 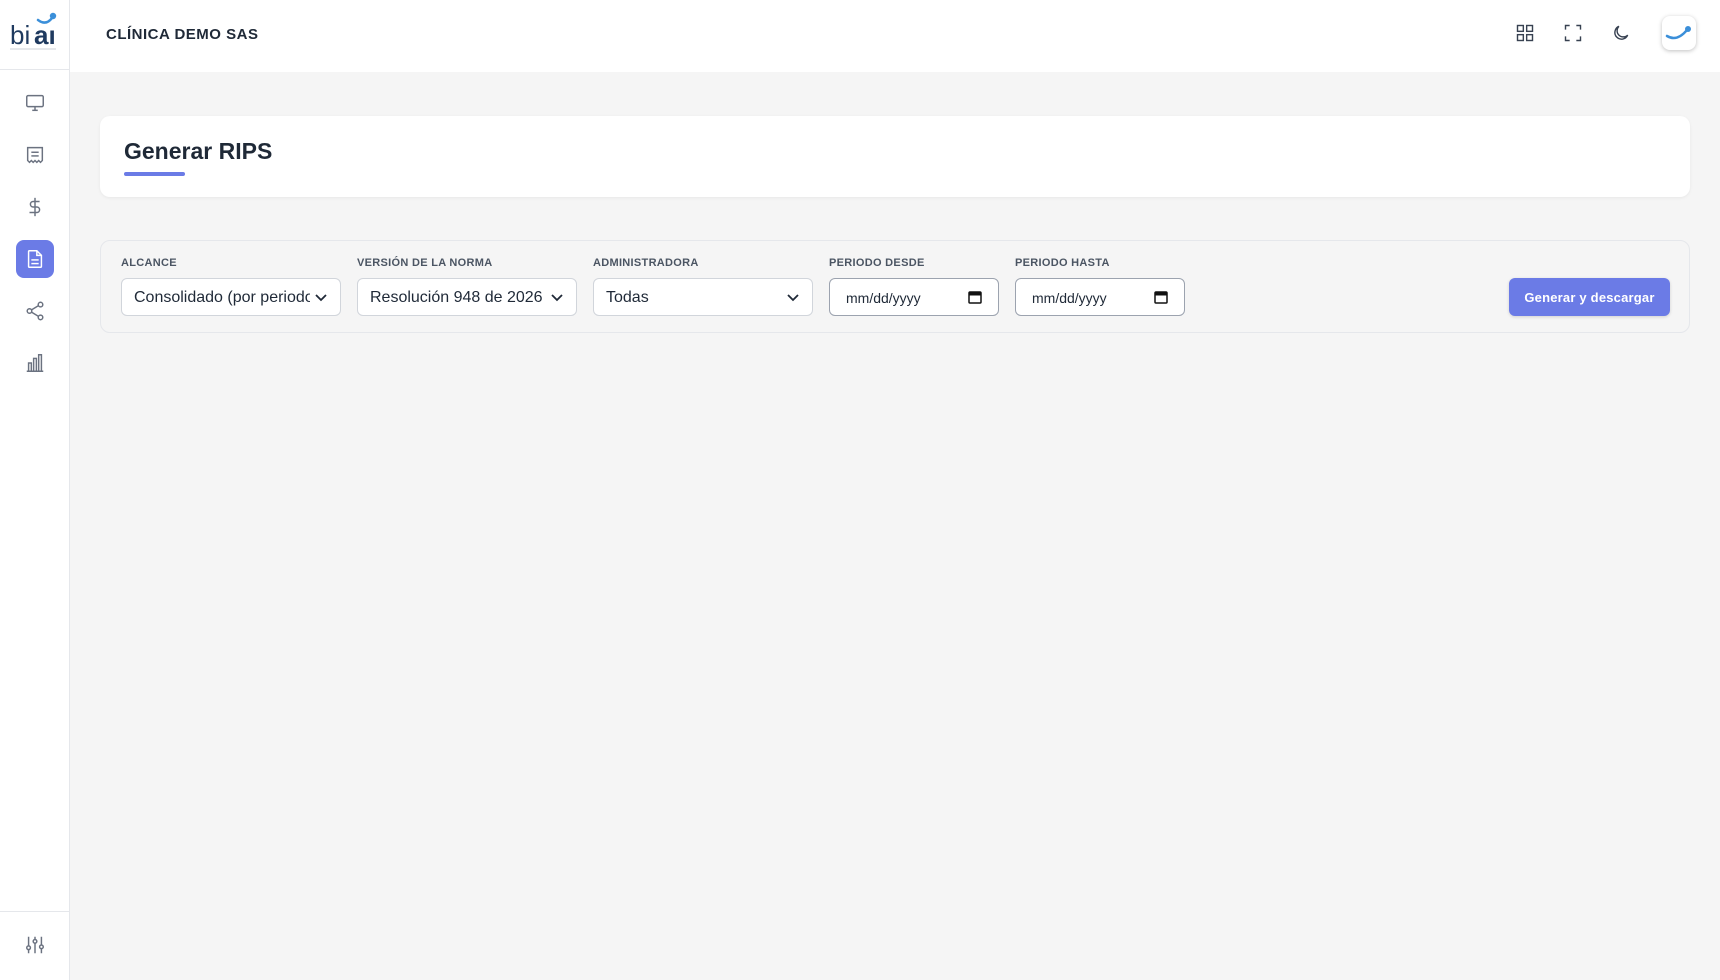 I want to click on top-header: CLÍNICA DEMO SAS, so click(x=895, y=36).